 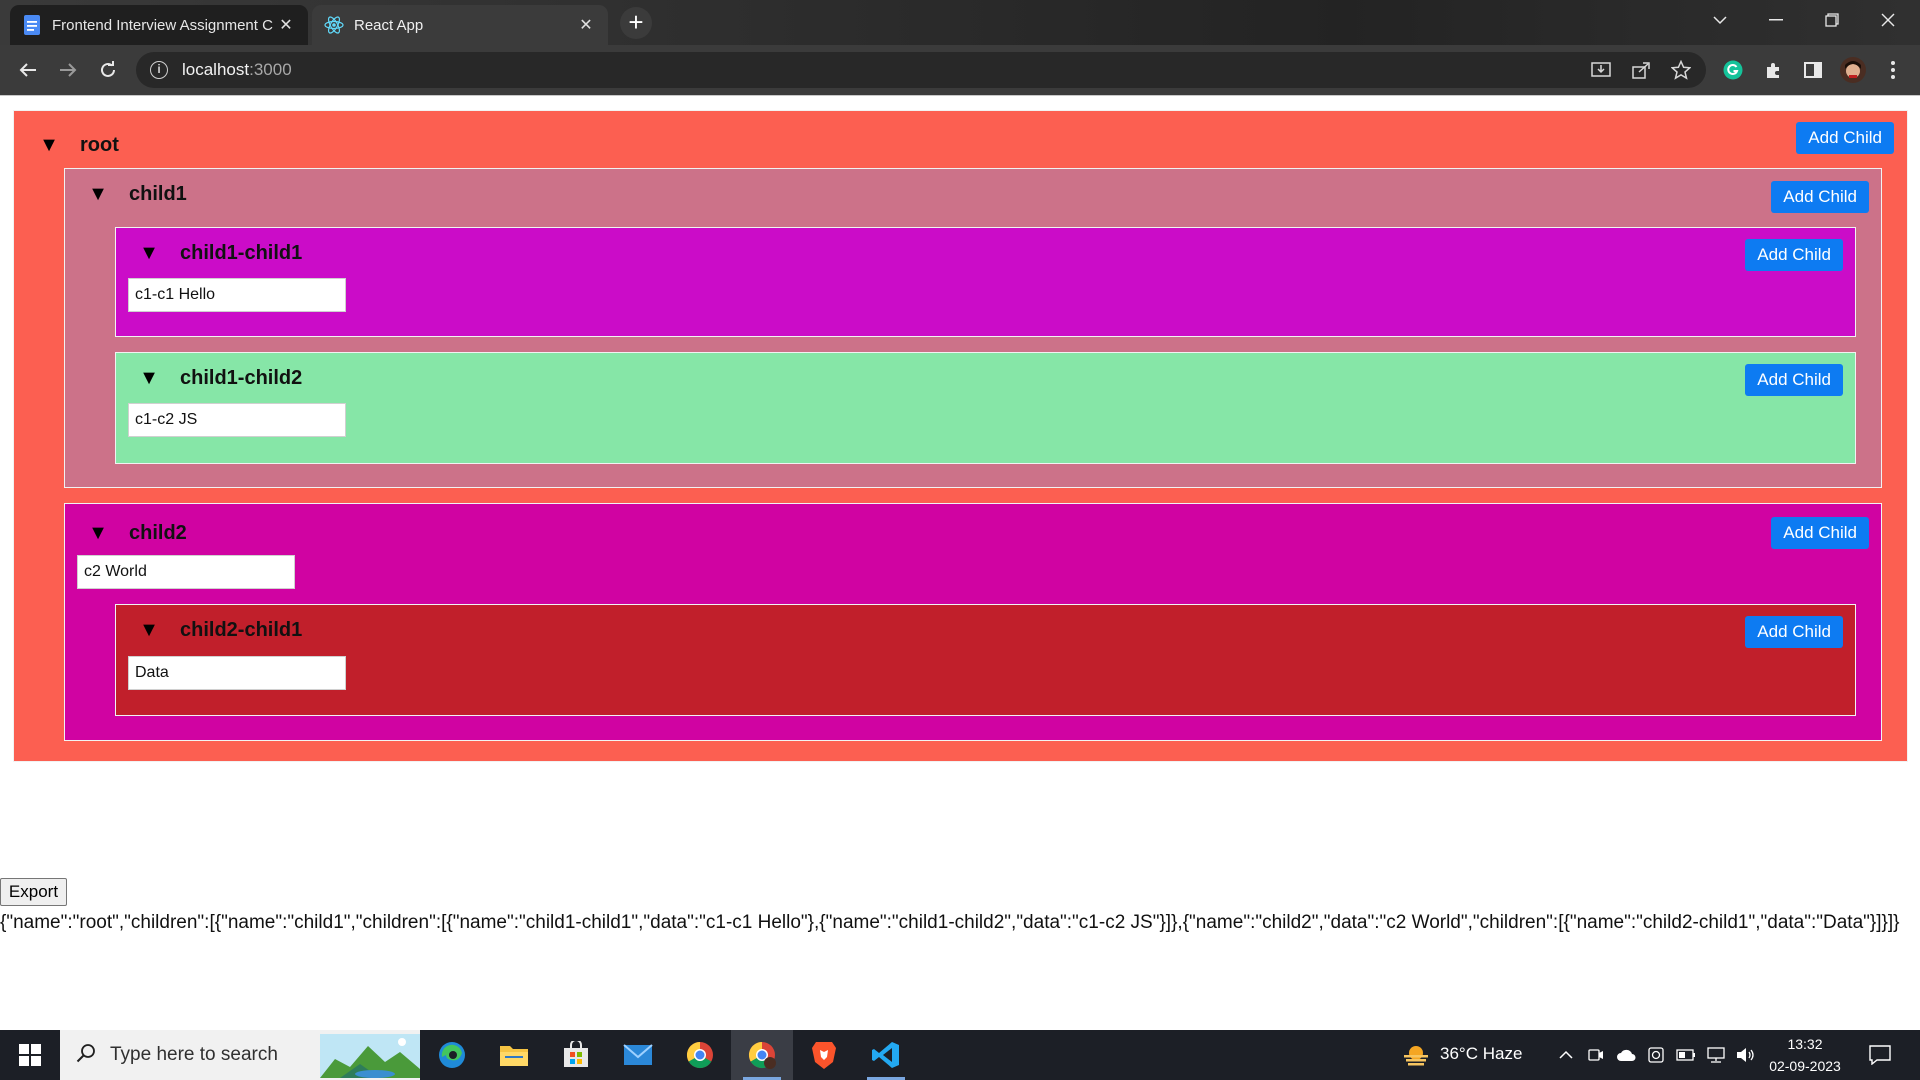 I want to click on extensions-icon, so click(x=1773, y=70).